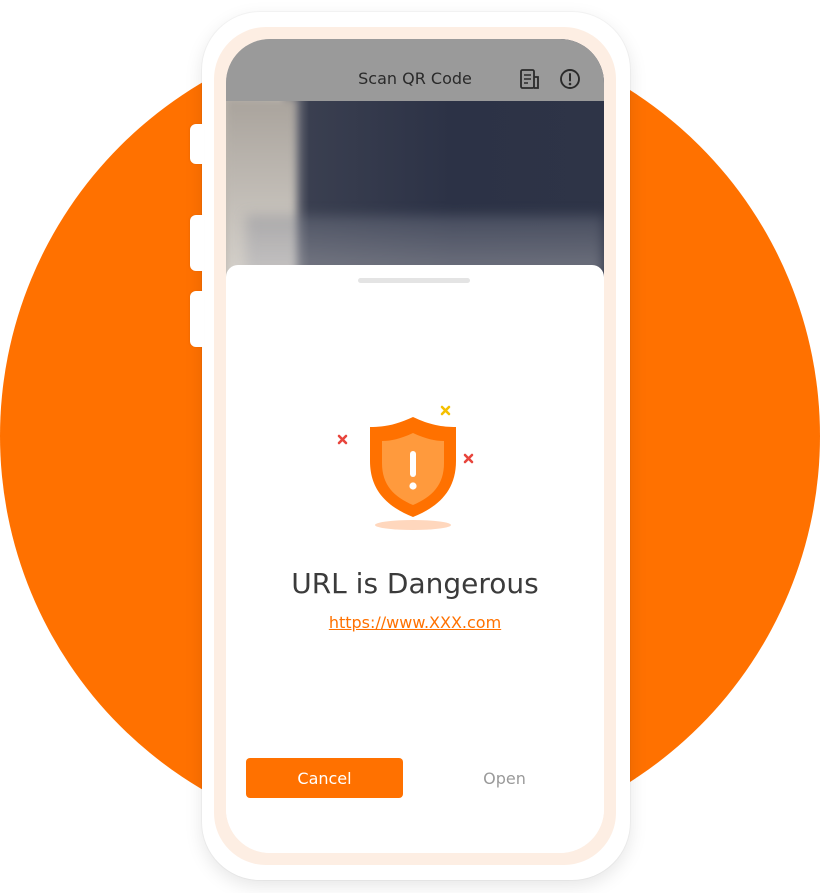 Image resolution: width=820 pixels, height=893 pixels. Describe the element at coordinates (415, 78) in the screenshot. I see `page-title: Scan QR Code` at that location.